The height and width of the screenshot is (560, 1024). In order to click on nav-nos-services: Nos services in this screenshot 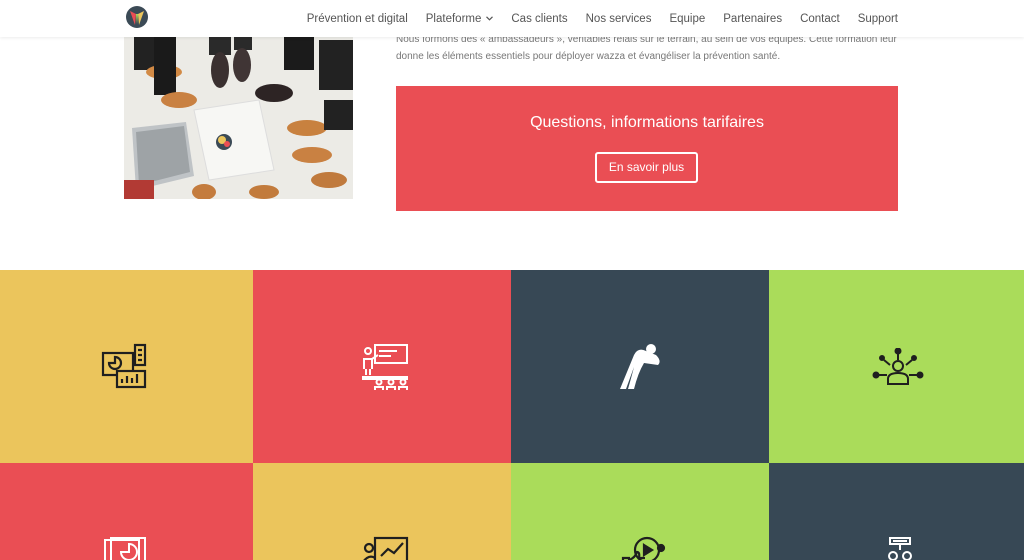, I will do `click(619, 19)`.